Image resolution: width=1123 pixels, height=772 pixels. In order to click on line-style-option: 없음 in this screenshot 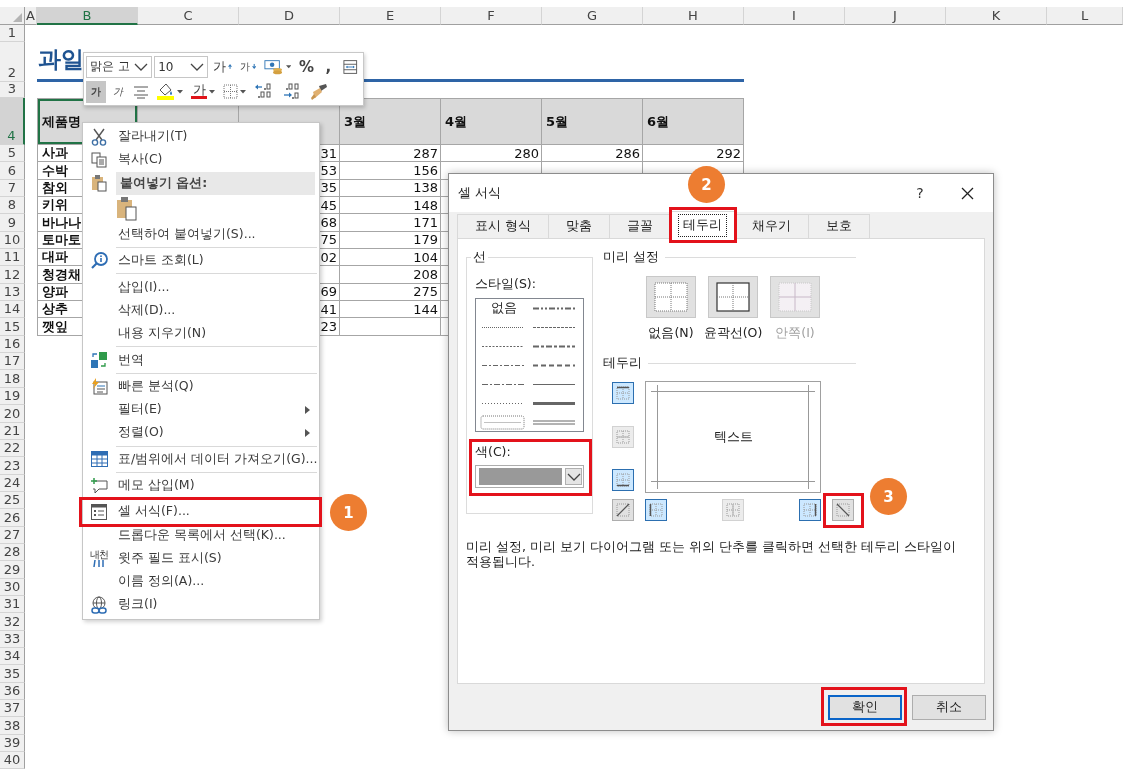, I will do `click(504, 308)`.